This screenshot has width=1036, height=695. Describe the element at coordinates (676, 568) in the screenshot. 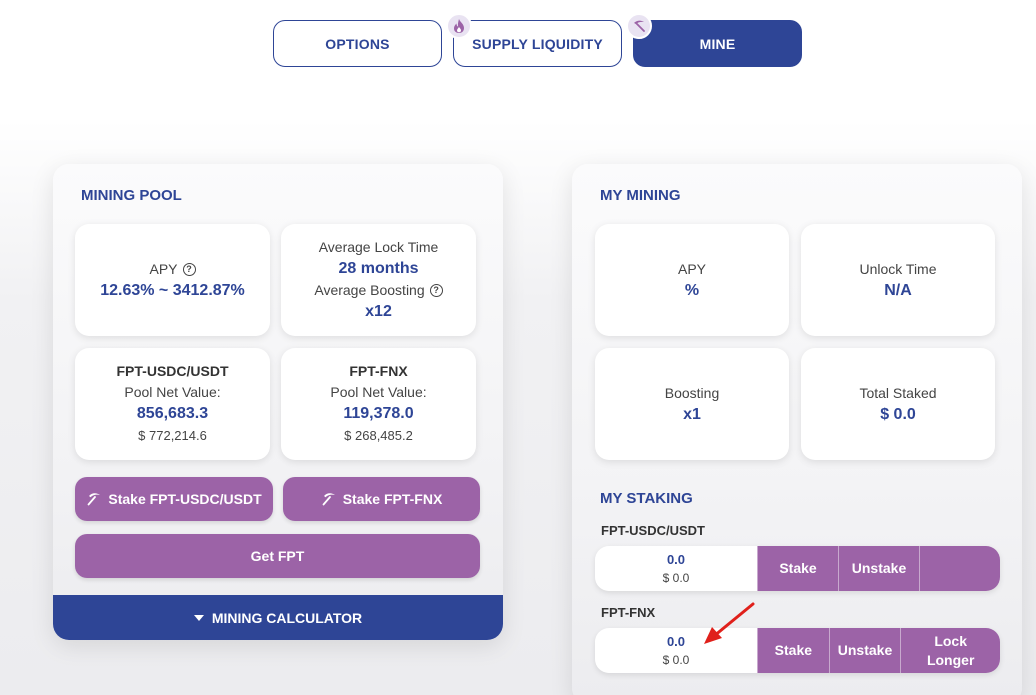

I see `staking-amount-box: 0.0 $ 0.0` at that location.